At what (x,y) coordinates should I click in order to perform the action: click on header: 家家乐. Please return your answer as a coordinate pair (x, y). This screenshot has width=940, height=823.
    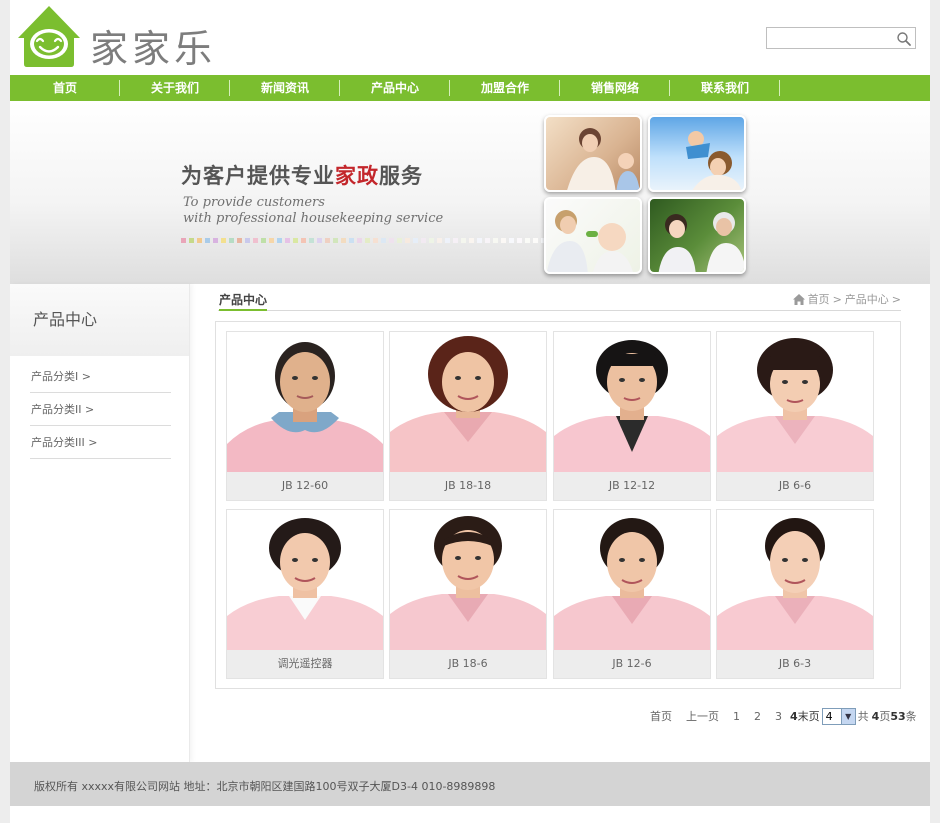
    Looking at the image, I should click on (470, 37).